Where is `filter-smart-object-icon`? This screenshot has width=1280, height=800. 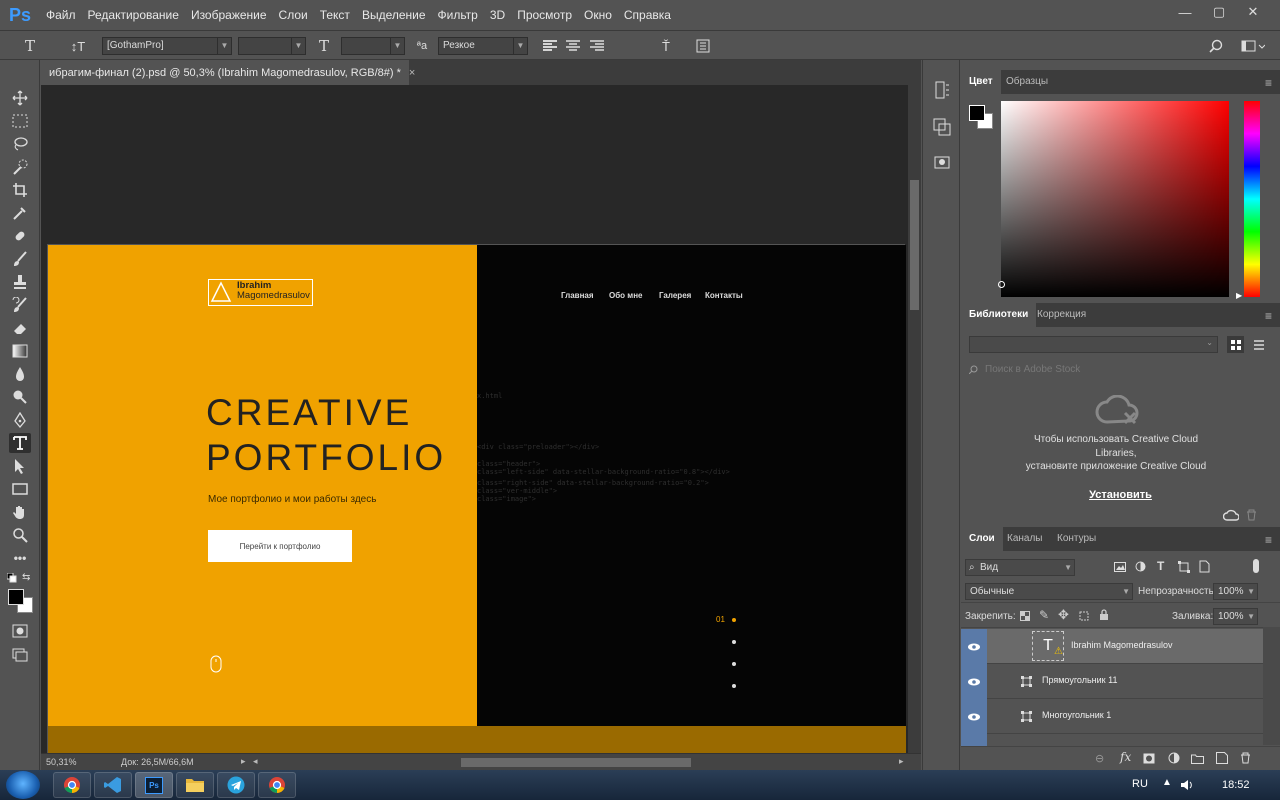 filter-smart-object-icon is located at coordinates (1204, 566).